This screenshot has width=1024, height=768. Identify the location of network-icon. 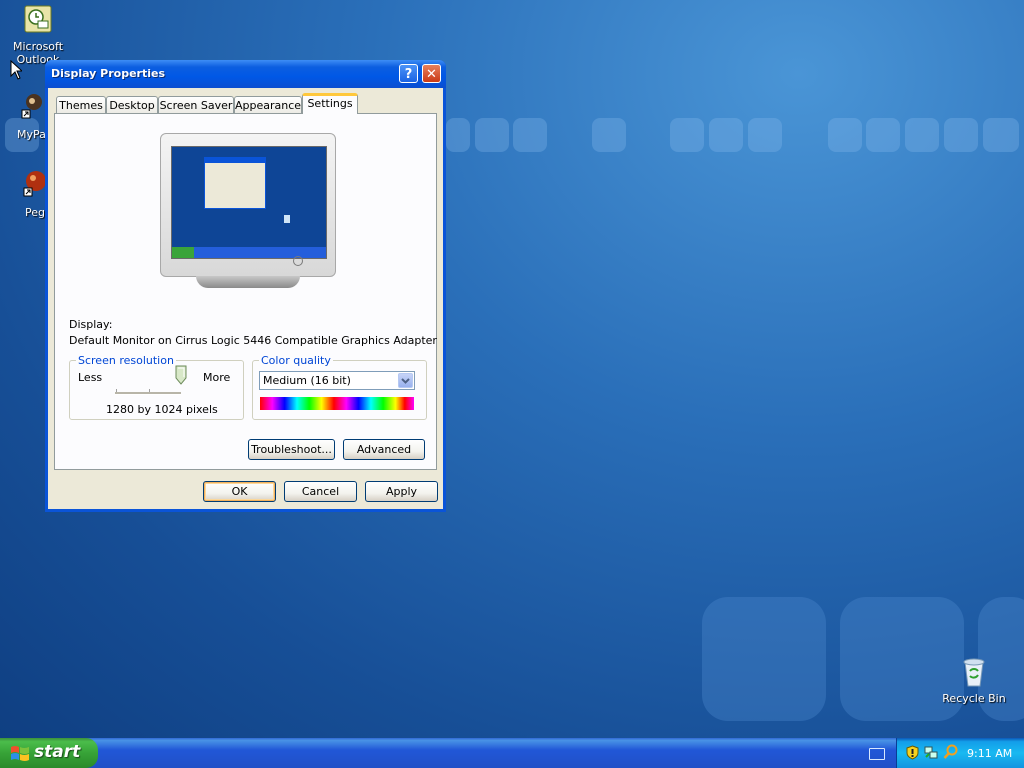
(931, 754).